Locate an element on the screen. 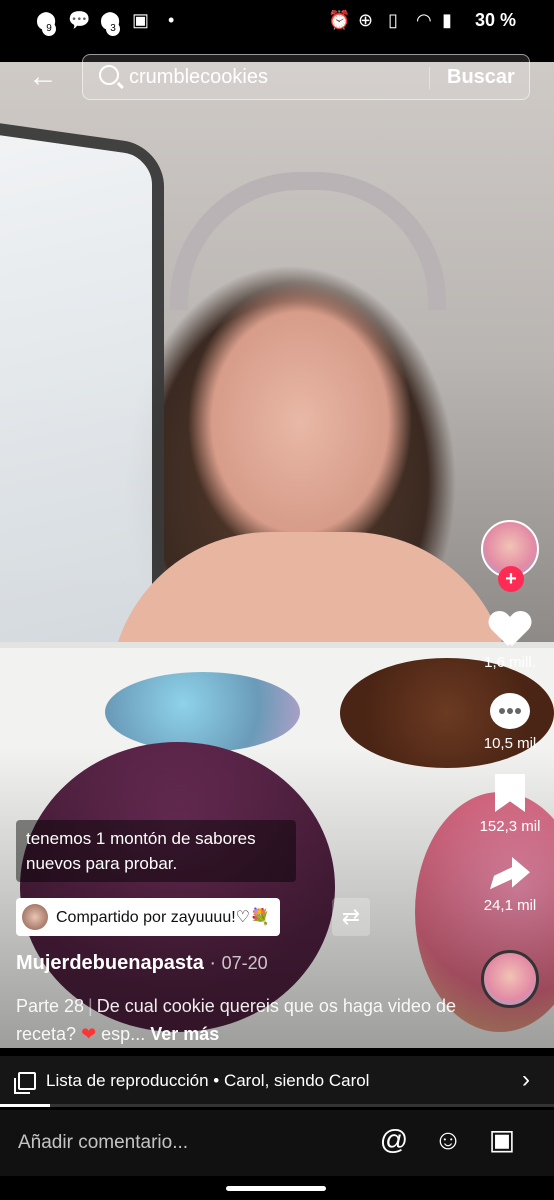 Image resolution: width=554 pixels, height=1200 pixels. search-box: crumblecookies Buscar is located at coordinates (306, 77).